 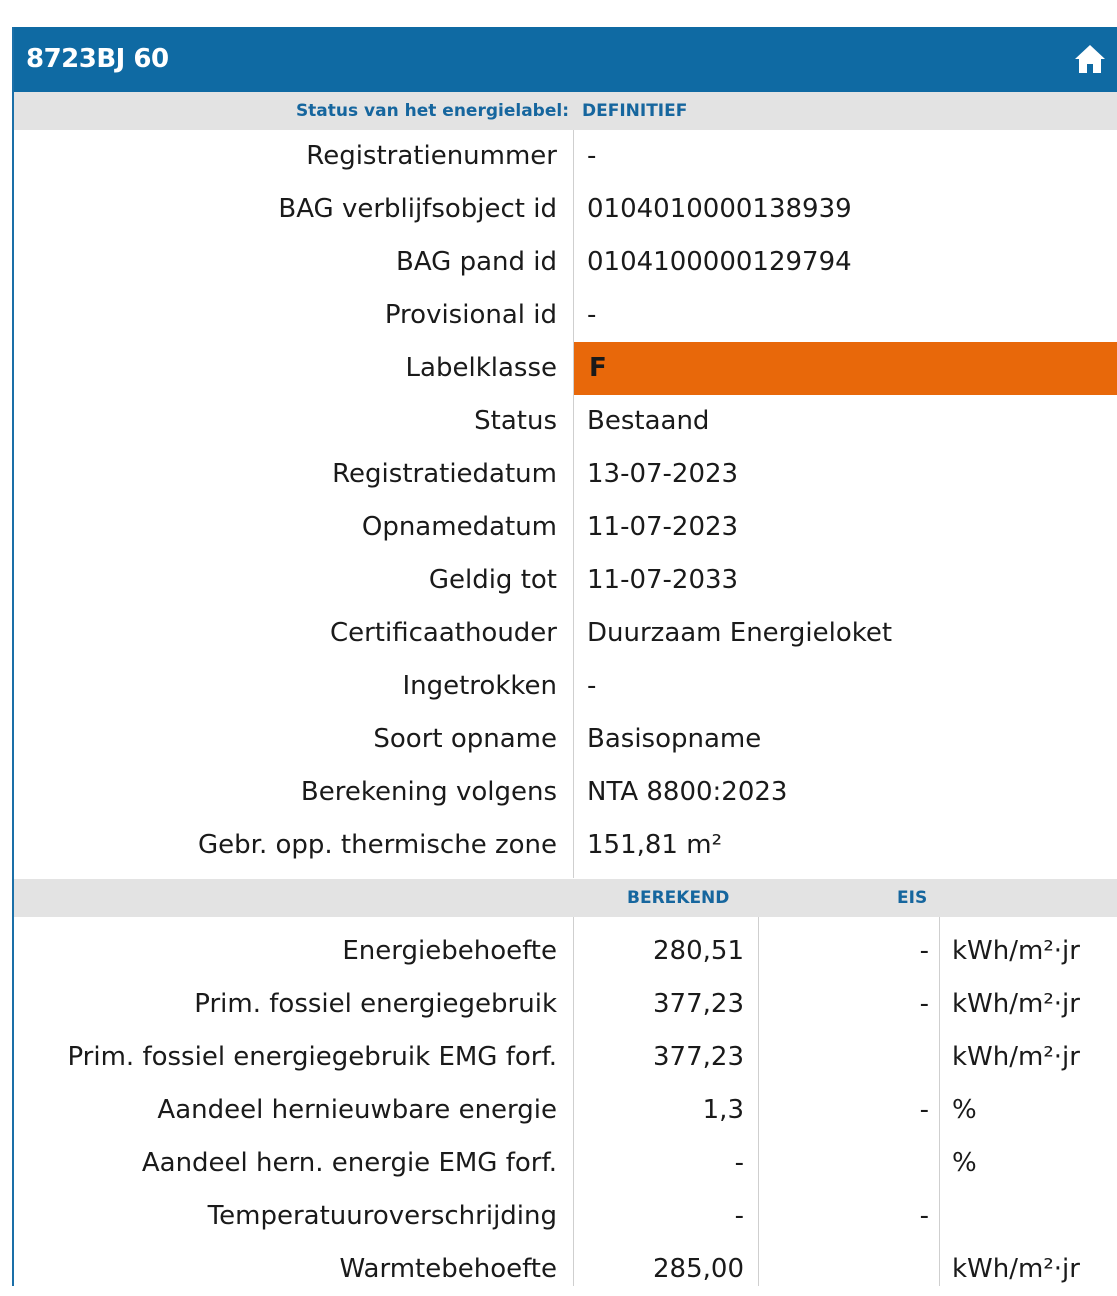 I want to click on status-label: Status van het energielabel:, so click(x=432, y=111).